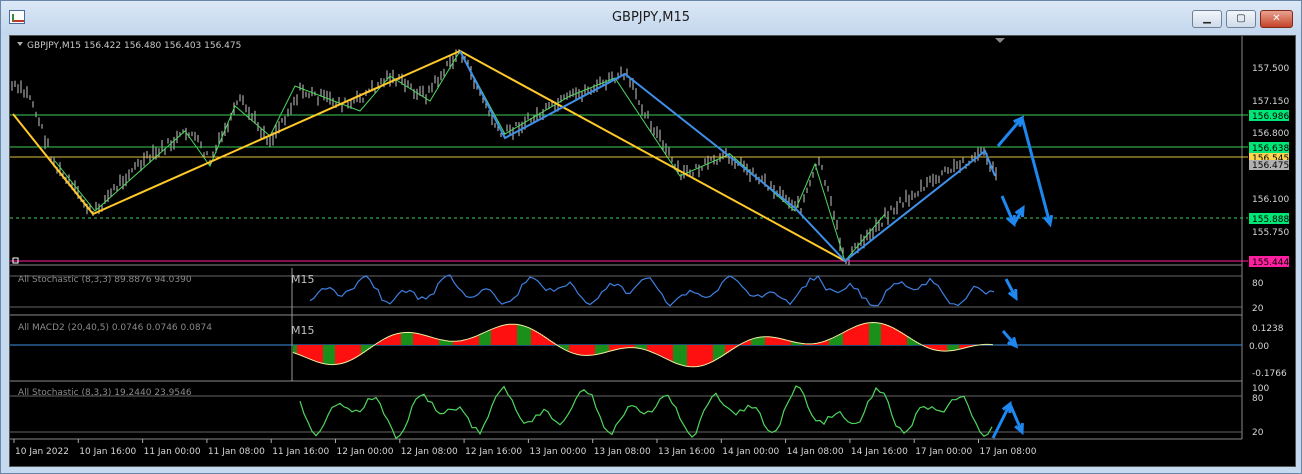 Image resolution: width=1302 pixels, height=474 pixels. Describe the element at coordinates (42, 452) in the screenshot. I see `time-label: 10 Jan 2022` at that location.